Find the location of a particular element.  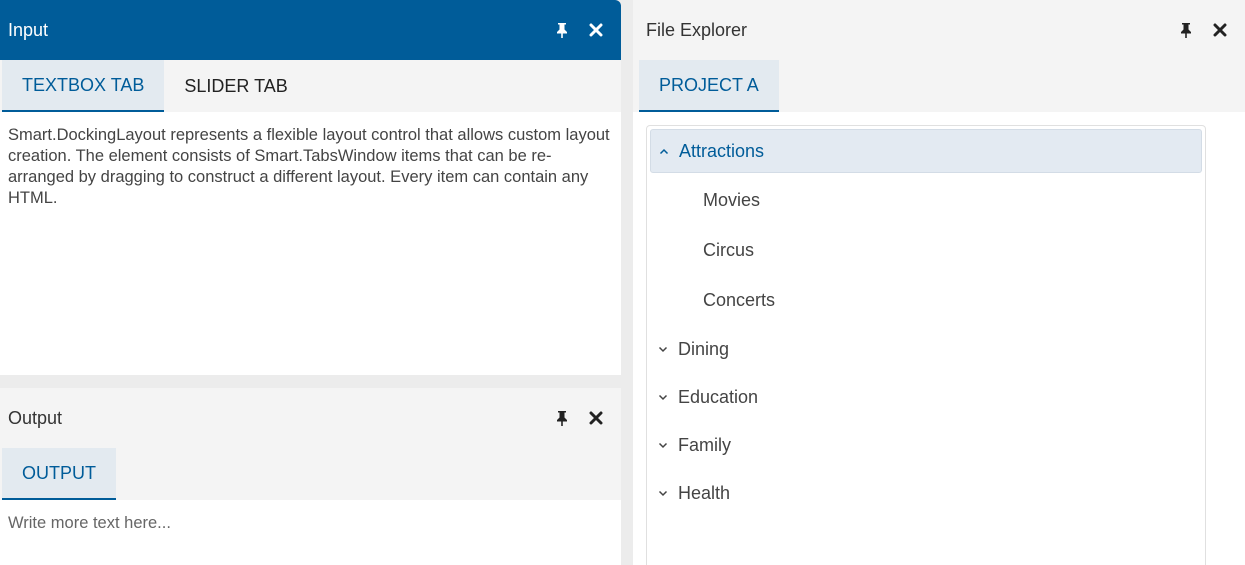

tree-item-label: Movies is located at coordinates (732, 199).